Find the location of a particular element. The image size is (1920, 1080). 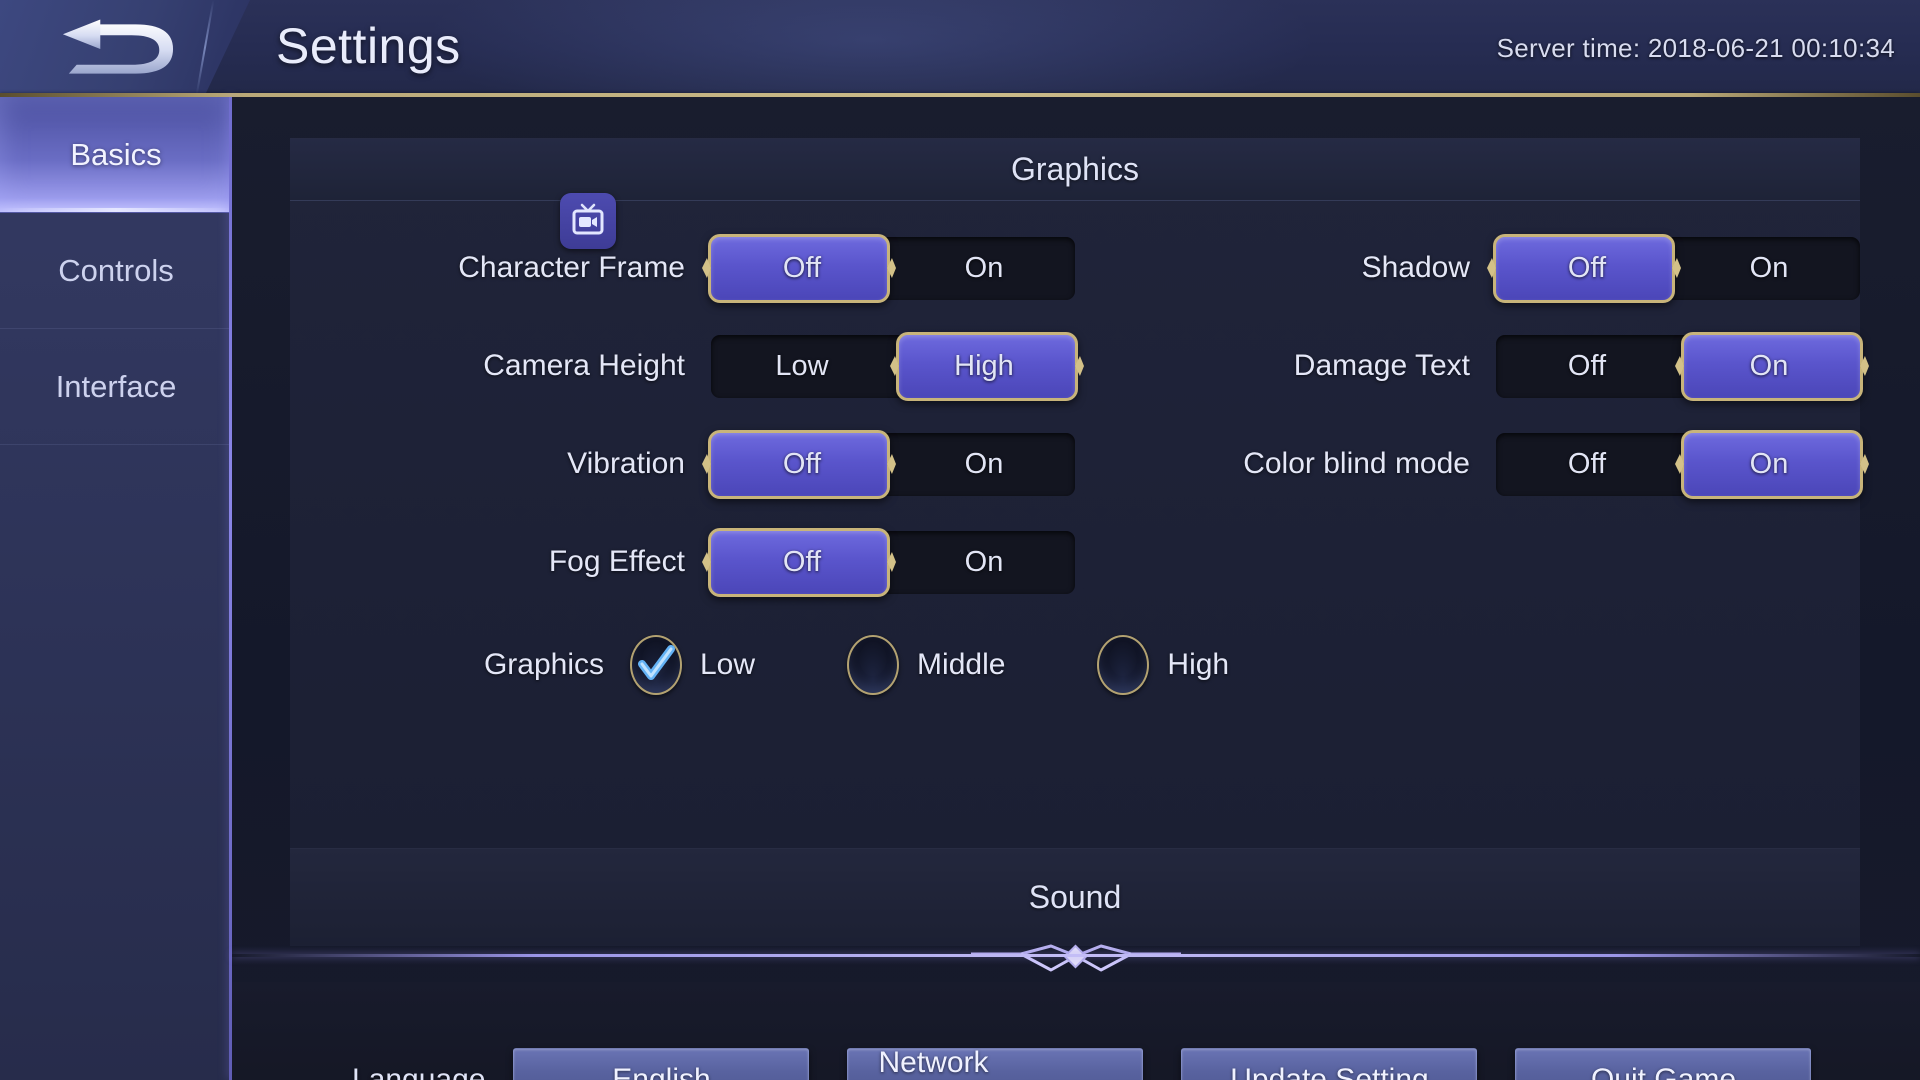

sidebar-item-controls: Controls is located at coordinates (116, 271).